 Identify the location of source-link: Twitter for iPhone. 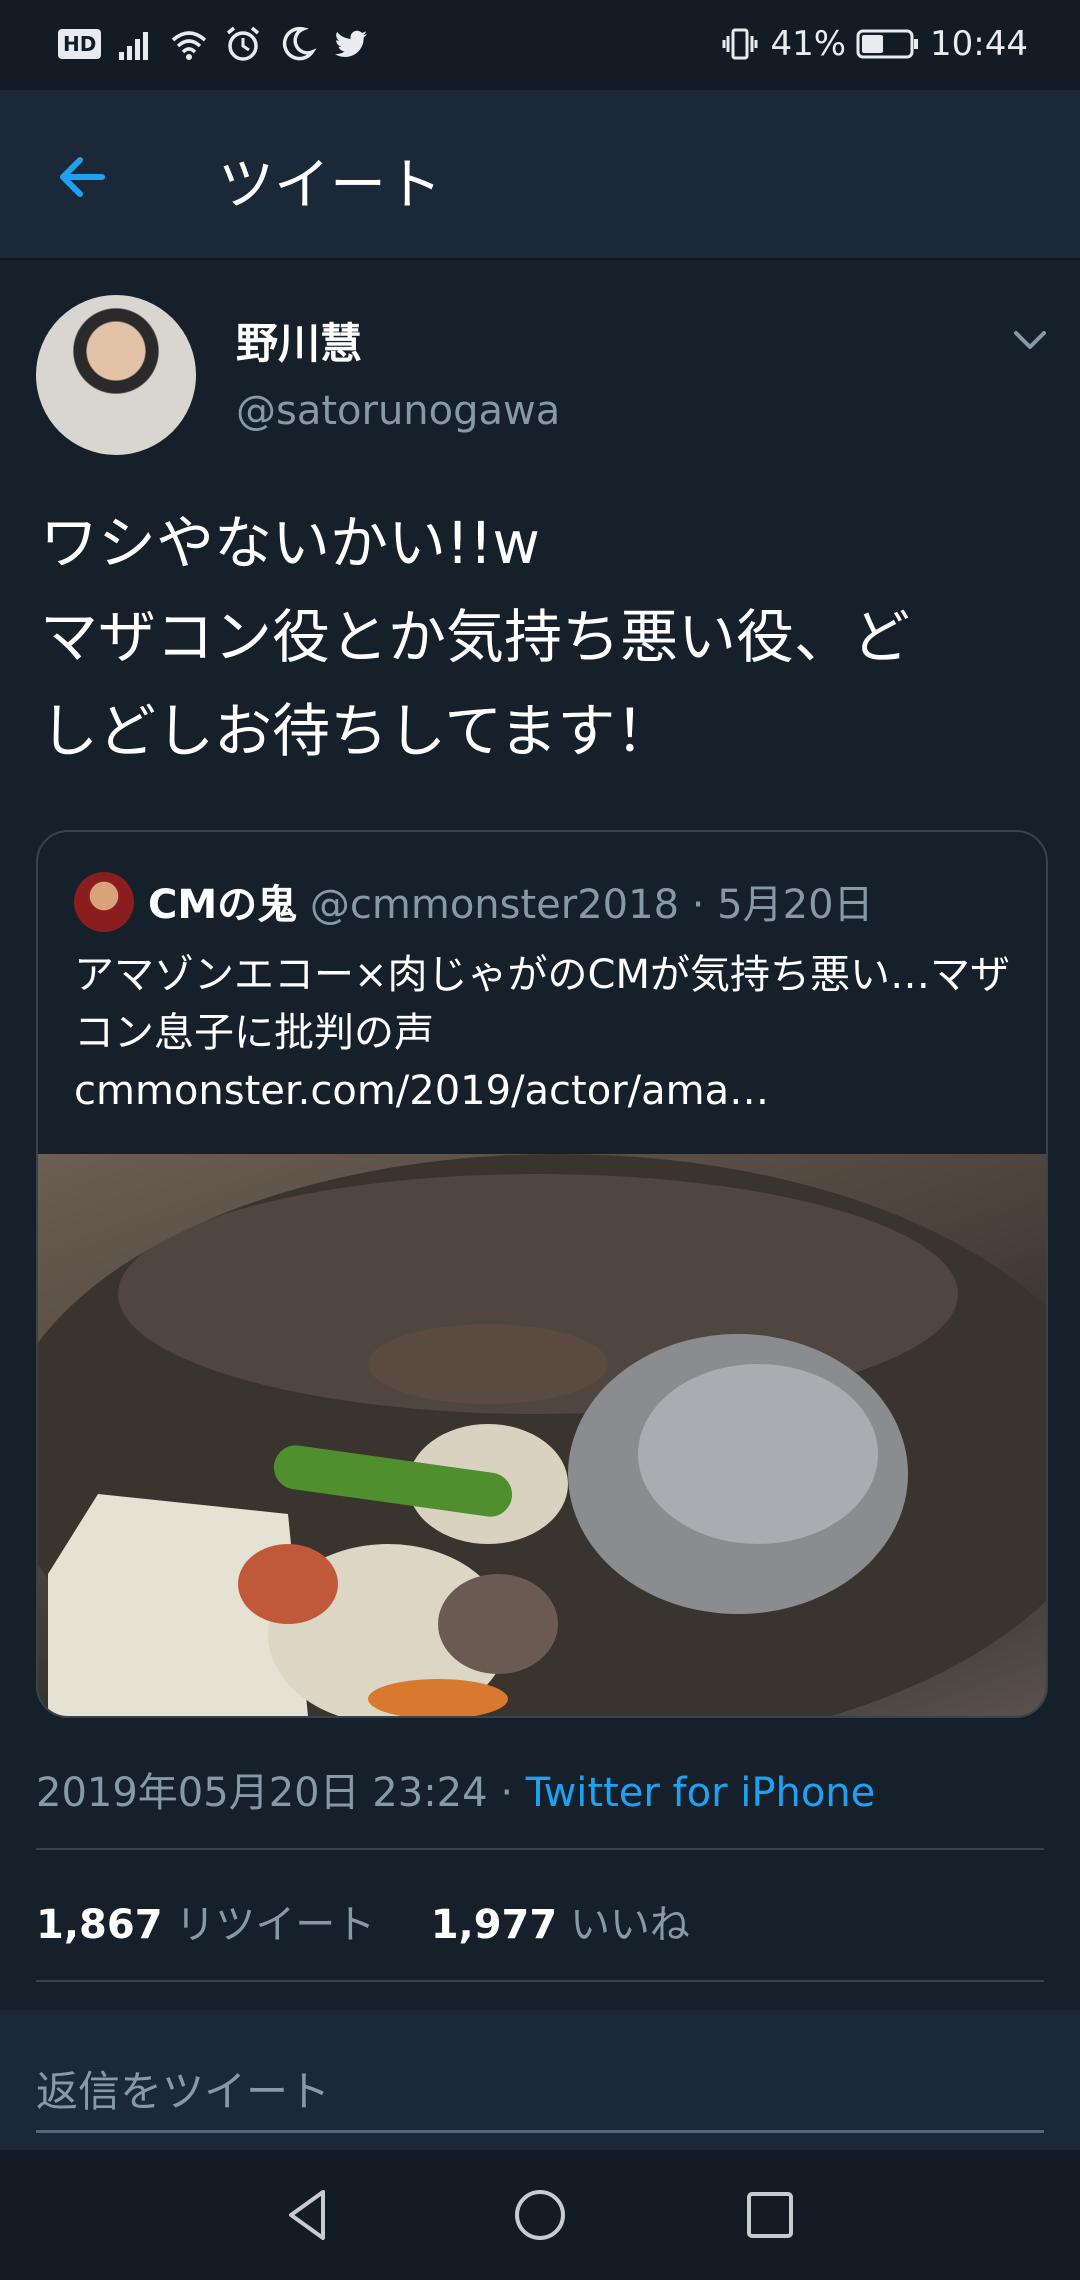
(701, 1793).